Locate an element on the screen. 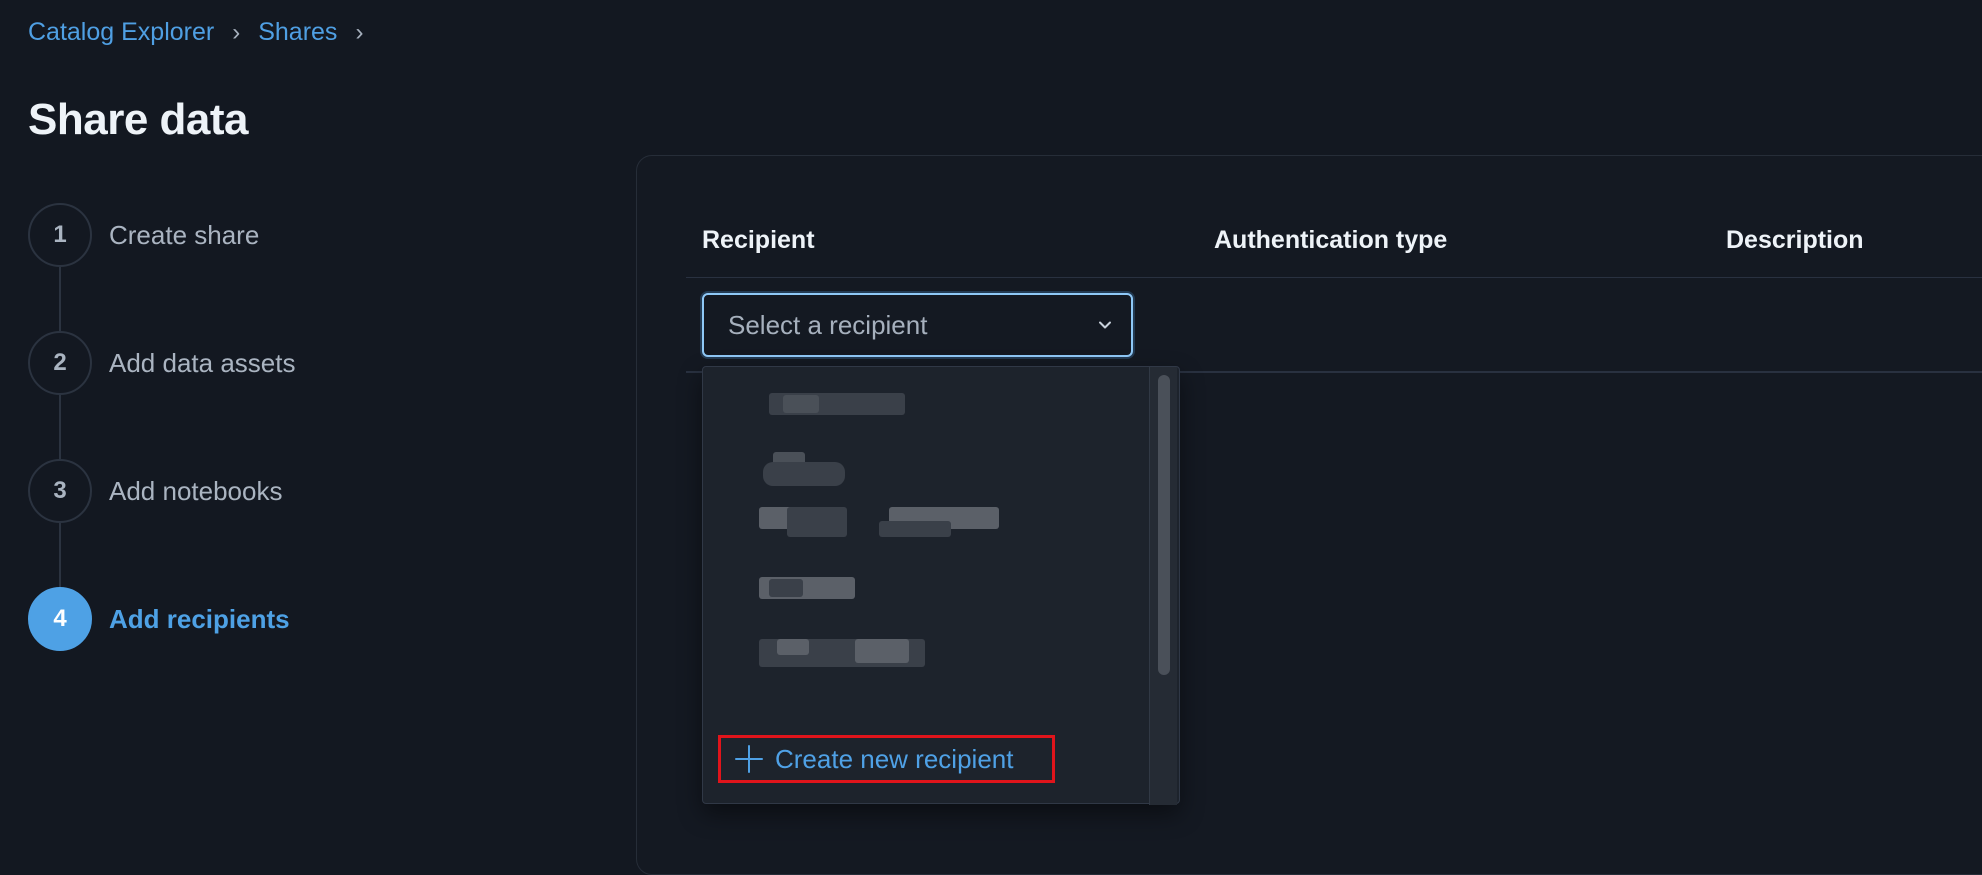 The height and width of the screenshot is (875, 1982). breadcrumb-item-shares: Shares is located at coordinates (297, 32).